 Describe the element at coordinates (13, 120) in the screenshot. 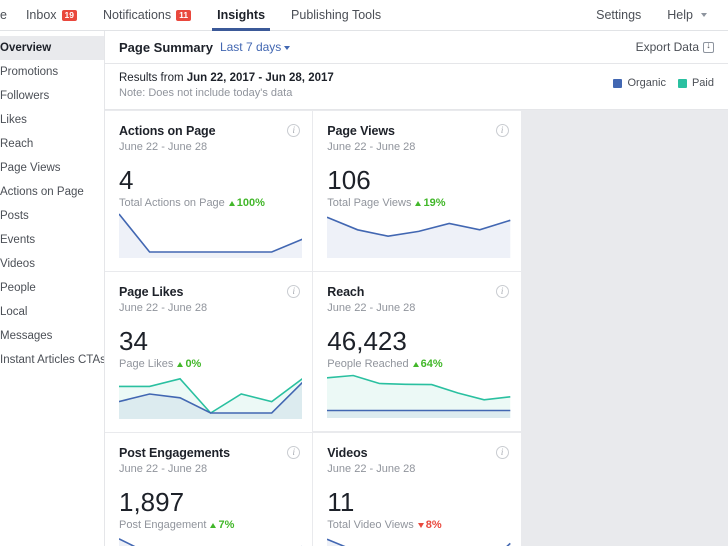

I see `sidebar-item-label: Likes` at that location.